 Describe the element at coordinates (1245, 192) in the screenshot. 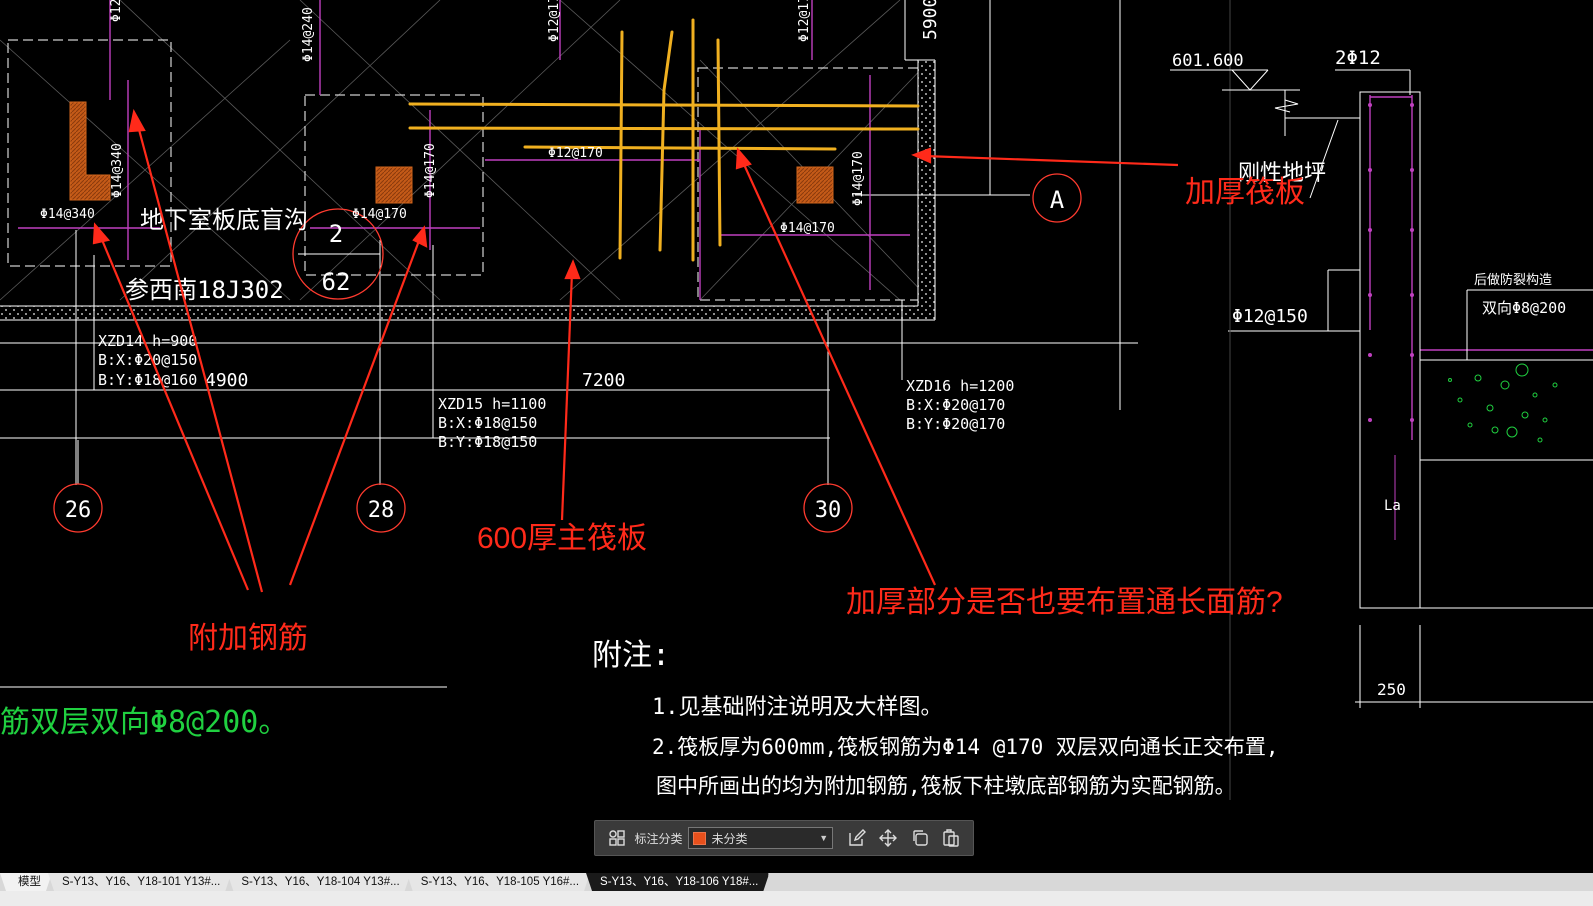

I see `annotation-thickened-raft: 加厚筏板` at that location.